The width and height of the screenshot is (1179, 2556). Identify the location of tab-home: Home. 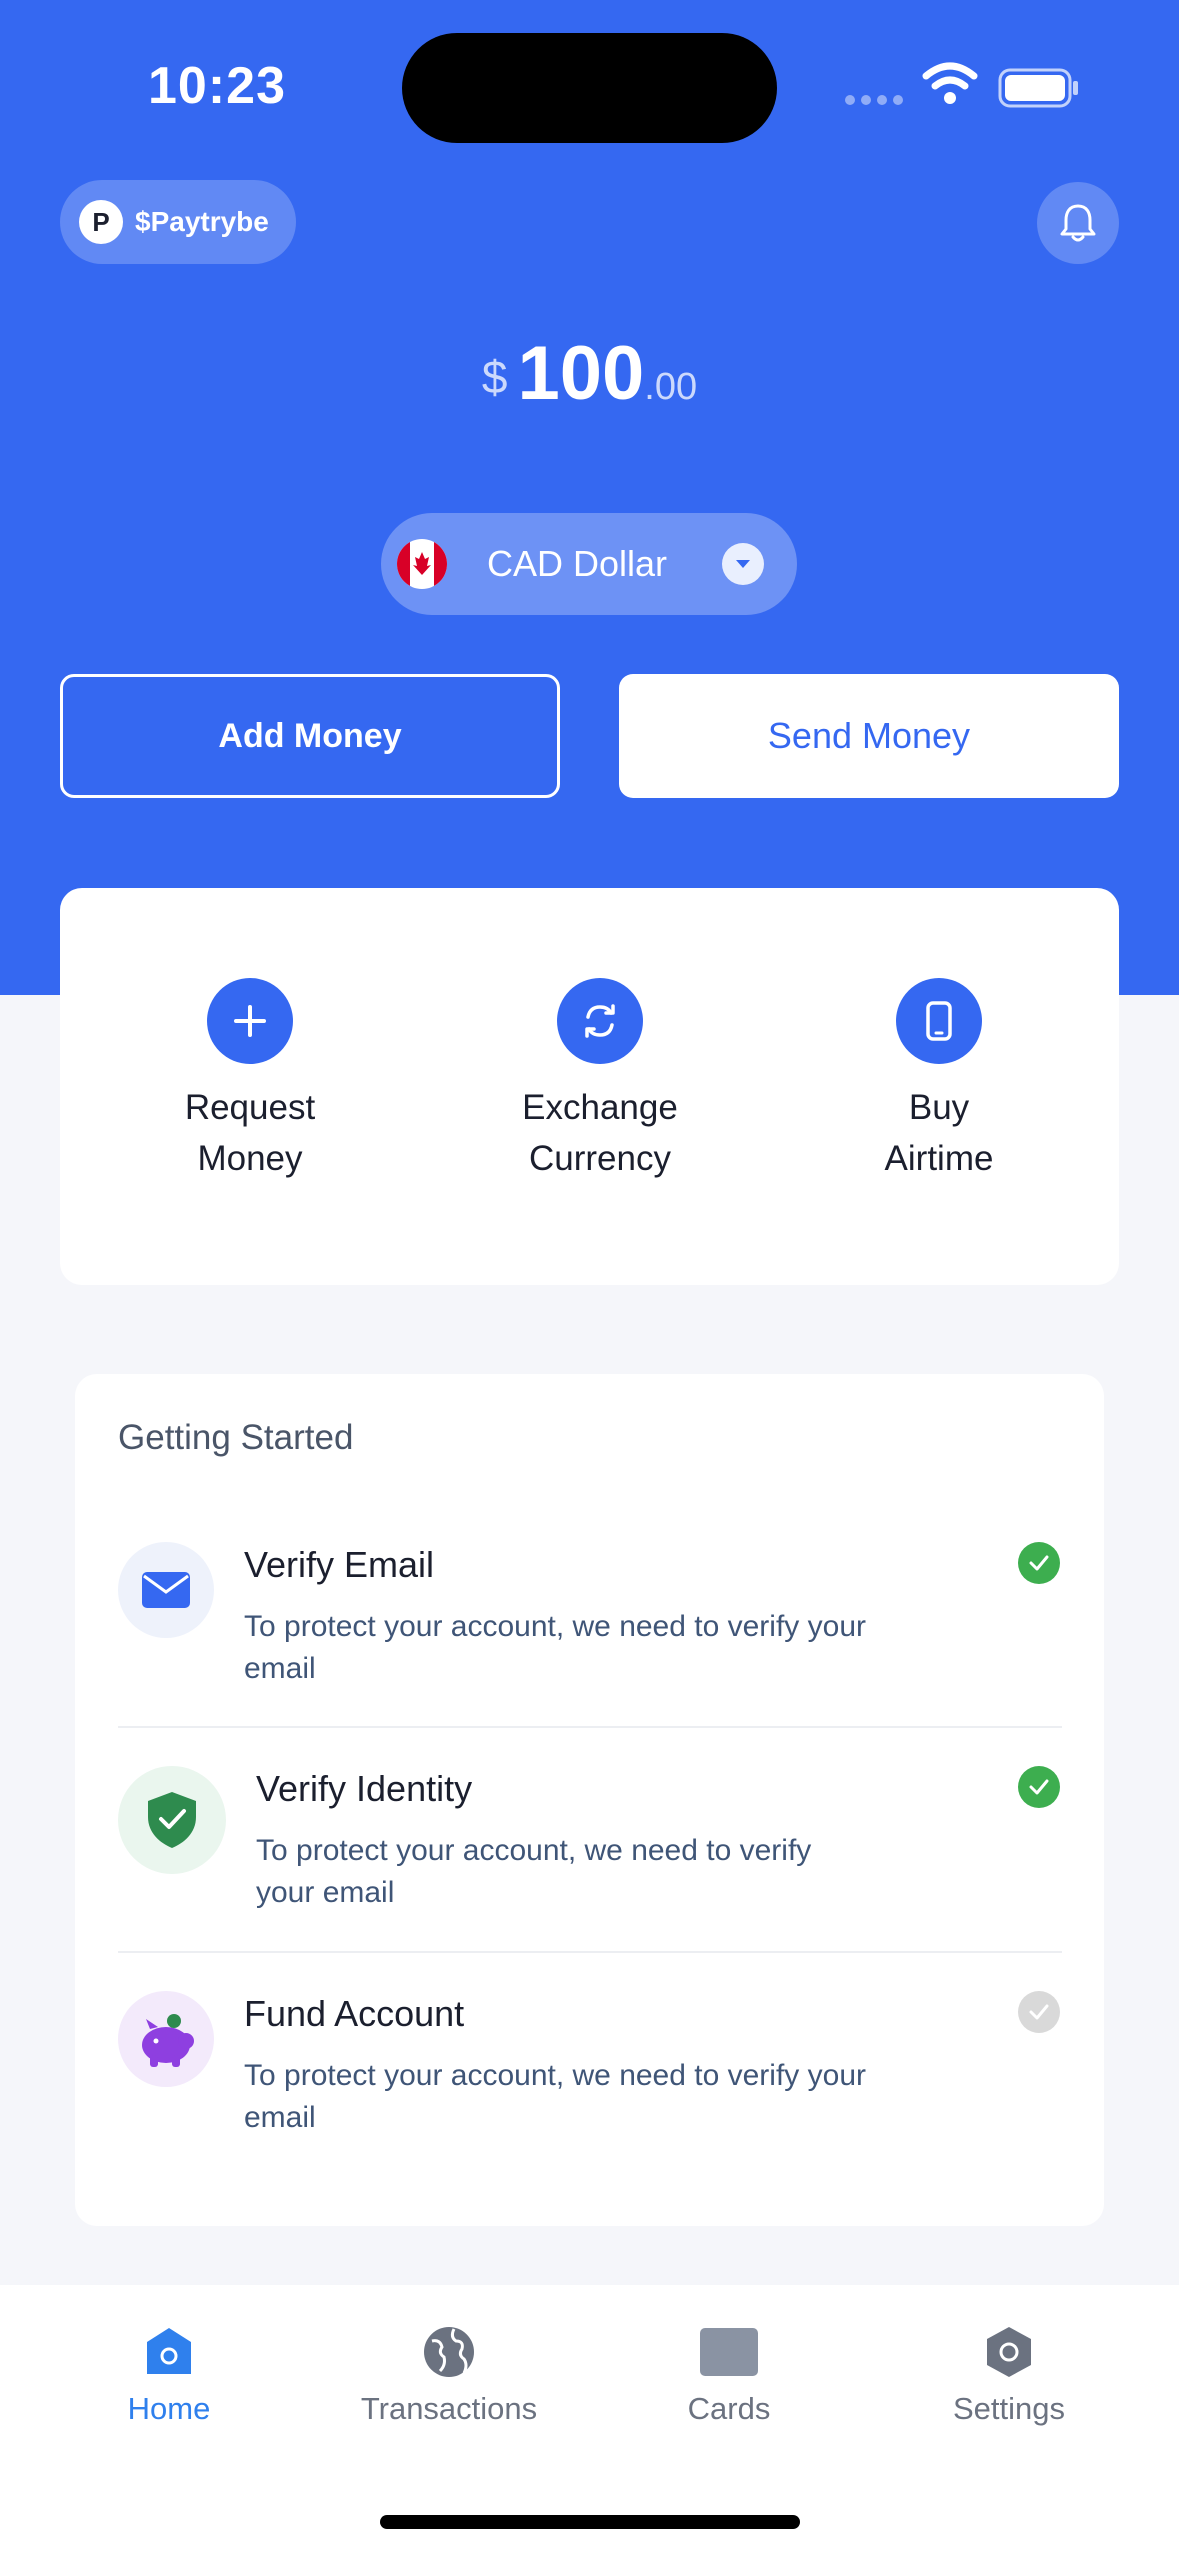
(169, 2375).